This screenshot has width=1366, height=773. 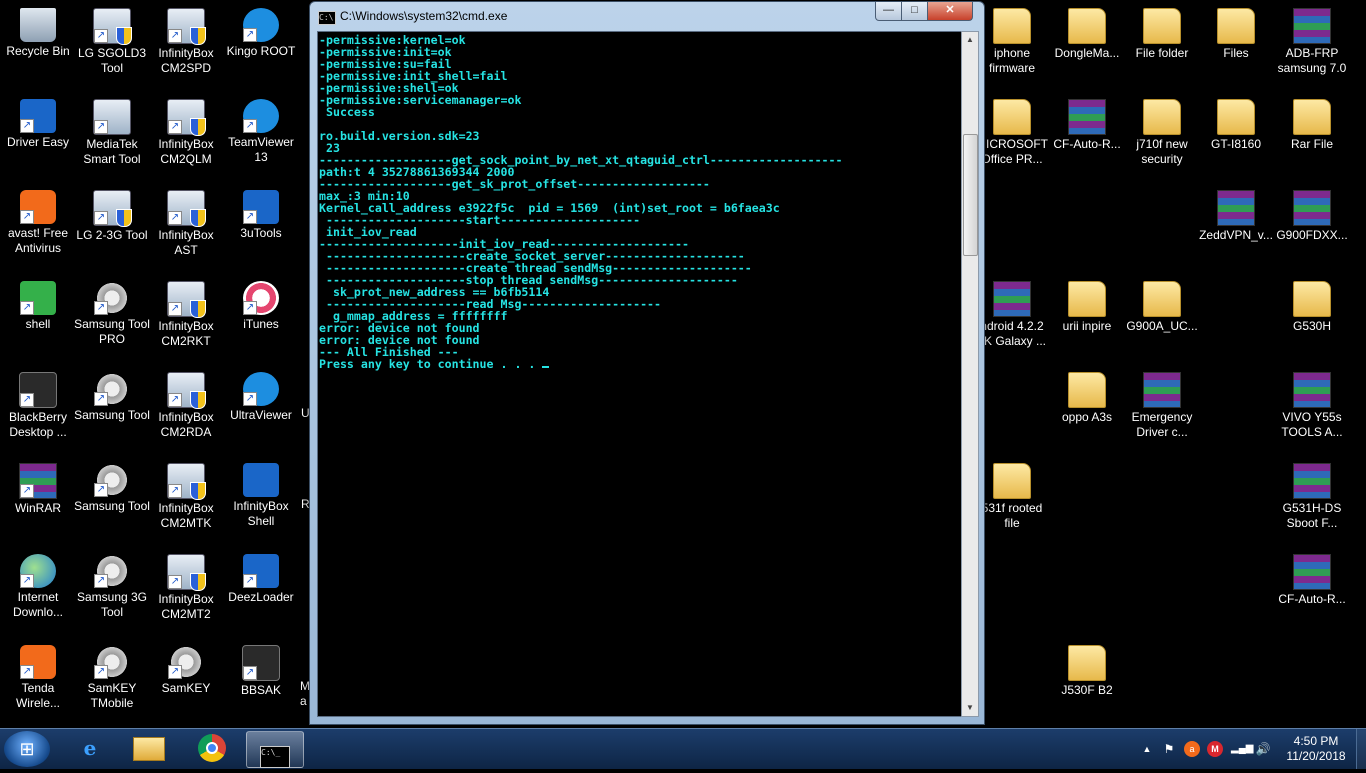 I want to click on lg-2-3g-tool-shortcut: LG 2-3G Tool, so click(x=112, y=229).